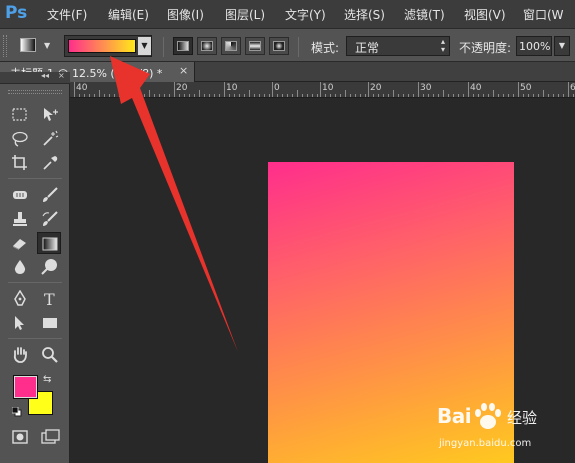  Describe the element at coordinates (20, 267) in the screenshot. I see `blur-tool` at that location.